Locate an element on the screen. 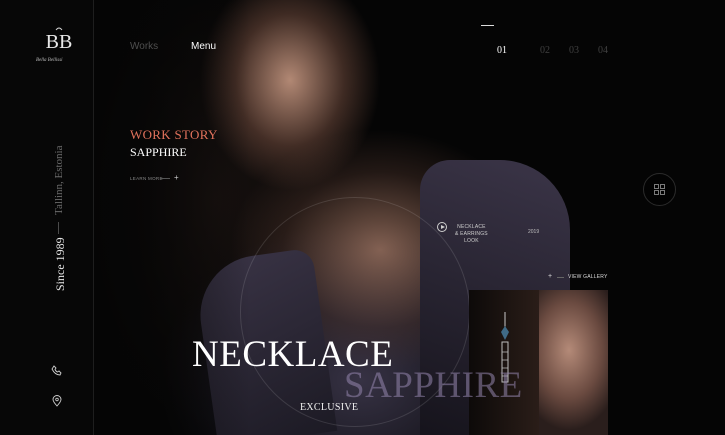  pager-item-02: 02 is located at coordinates (545, 50).